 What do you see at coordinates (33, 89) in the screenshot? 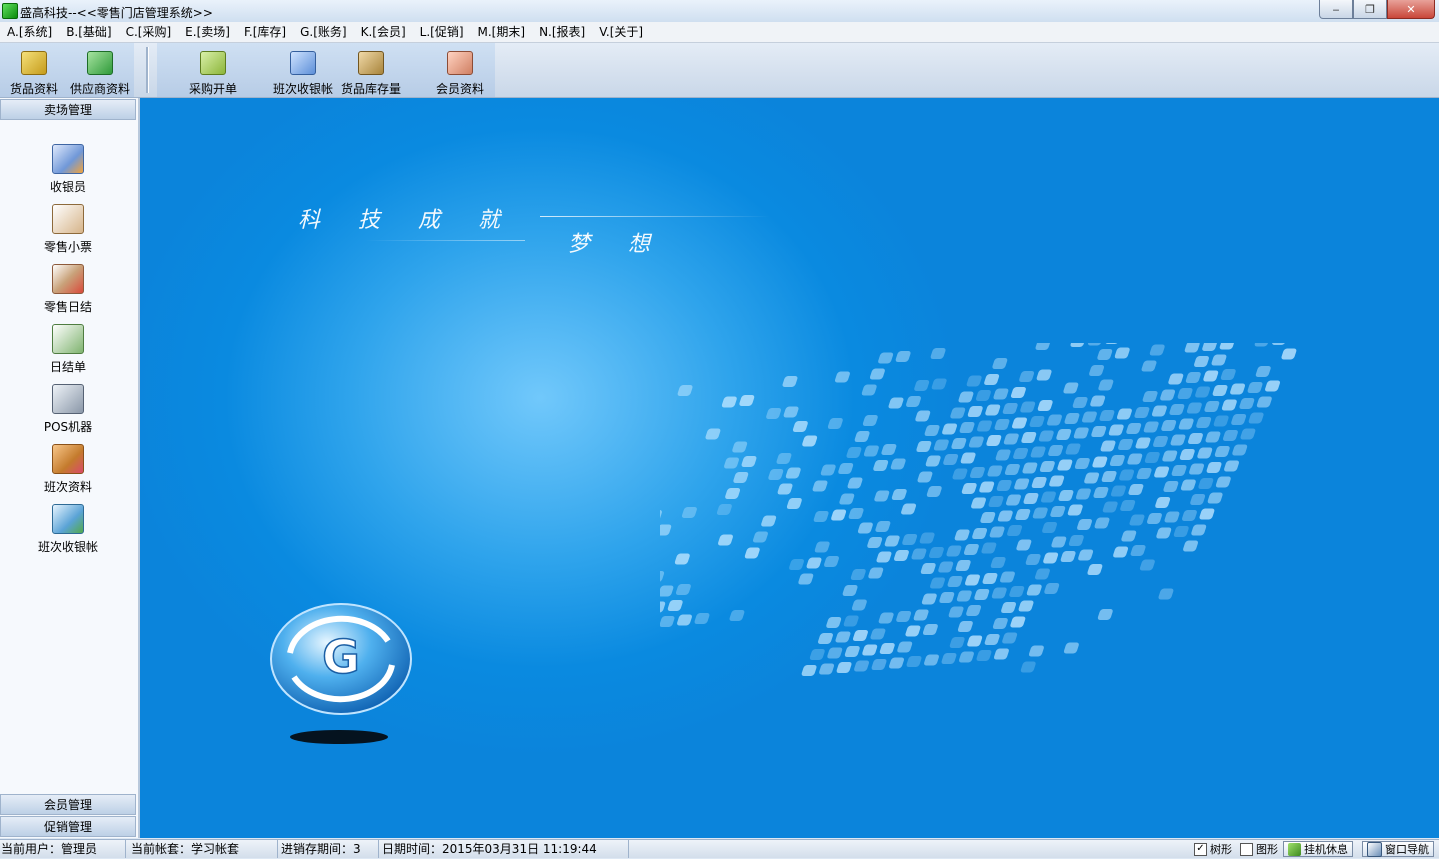
I see `goods-info-label: 货品资料` at bounding box center [33, 89].